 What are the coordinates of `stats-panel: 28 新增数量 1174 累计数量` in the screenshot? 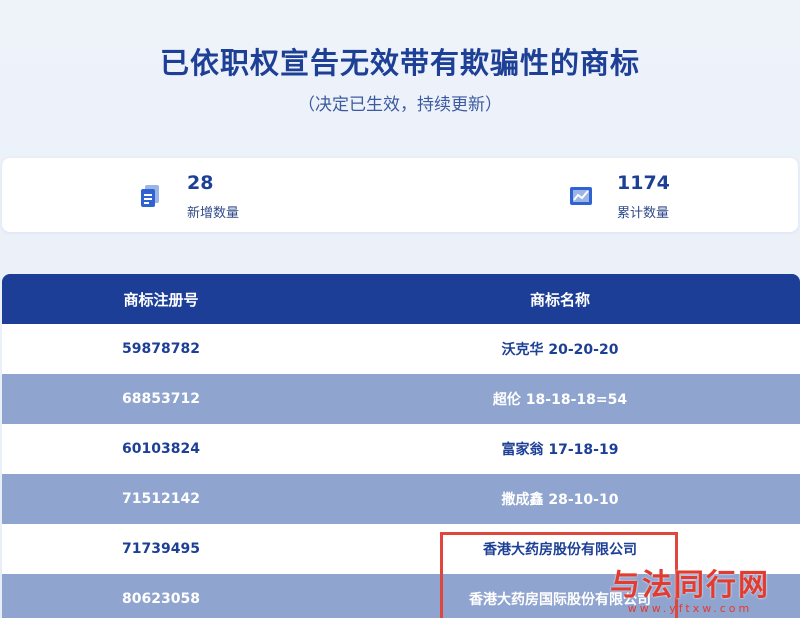 It's located at (400, 195).